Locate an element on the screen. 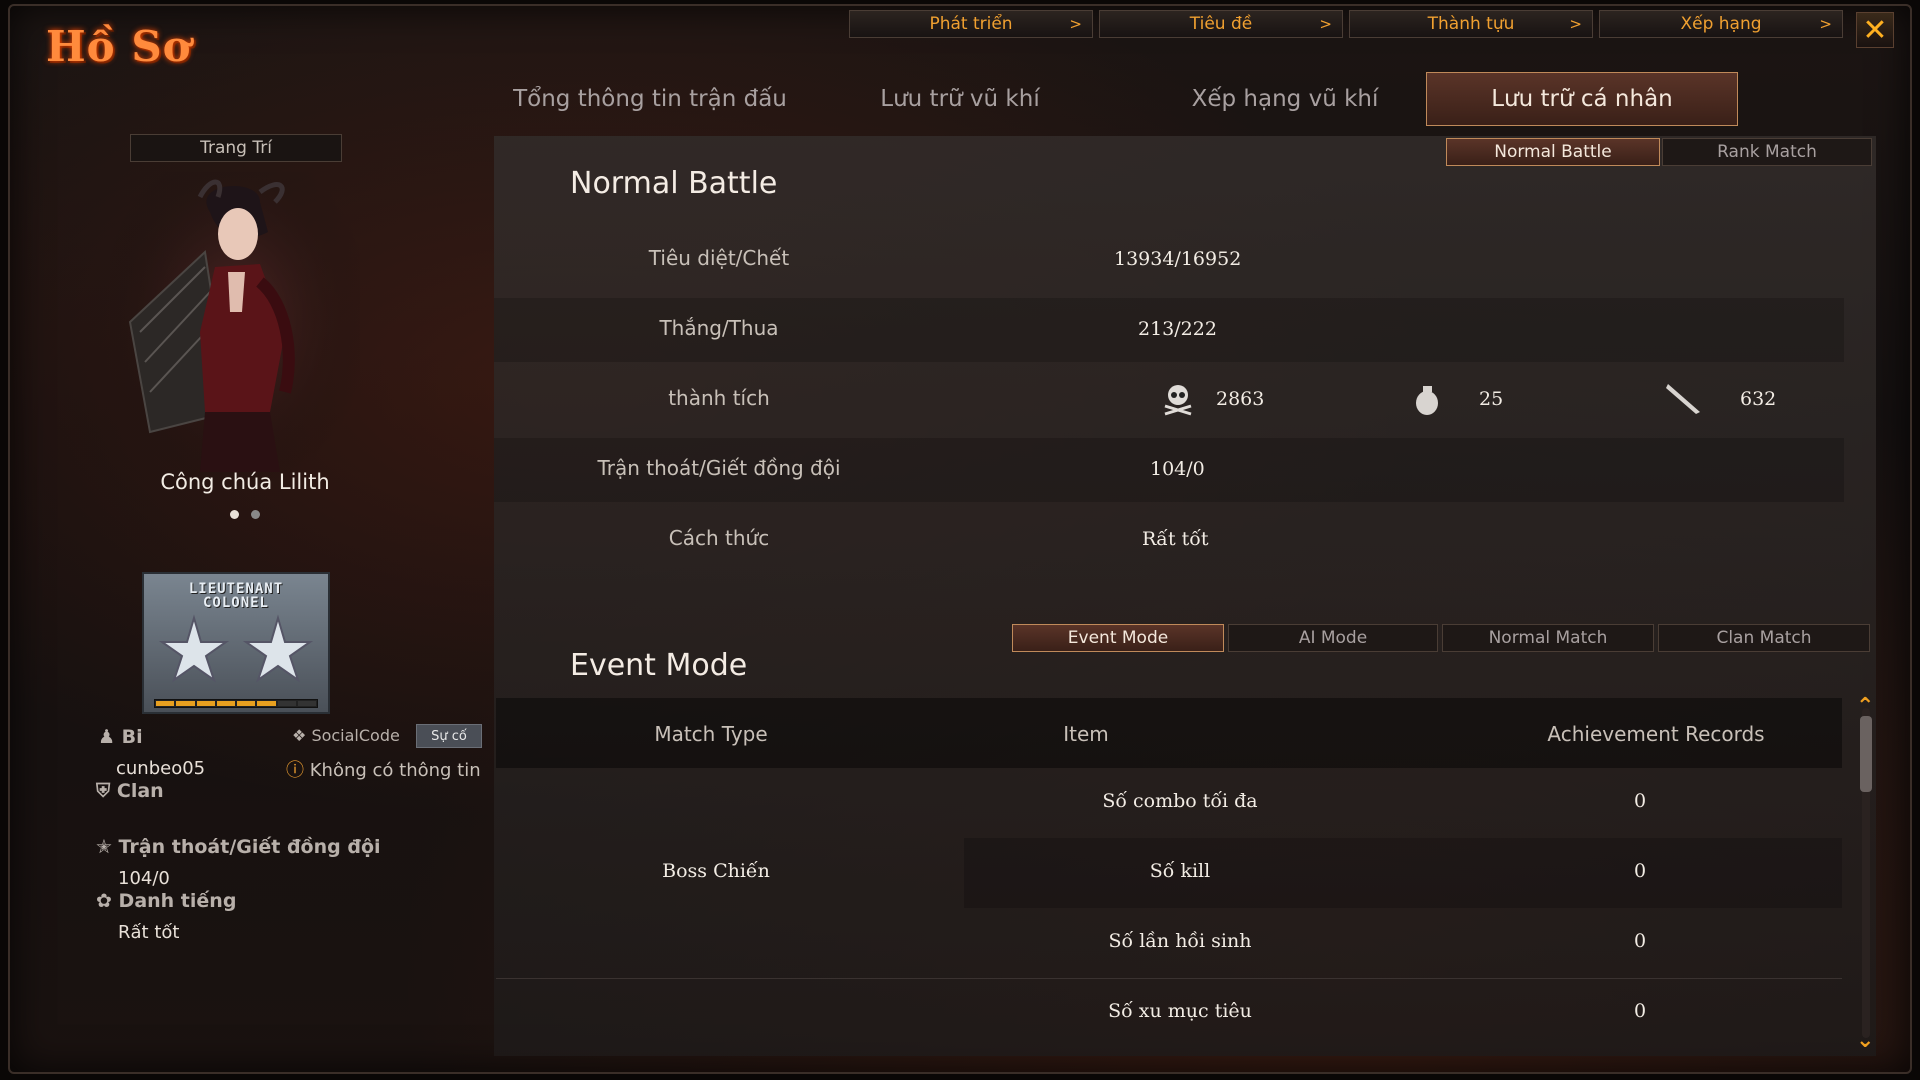 The width and height of the screenshot is (1920, 1080). social-code-value: ⓘ Không có thông tin is located at coordinates (383, 770).